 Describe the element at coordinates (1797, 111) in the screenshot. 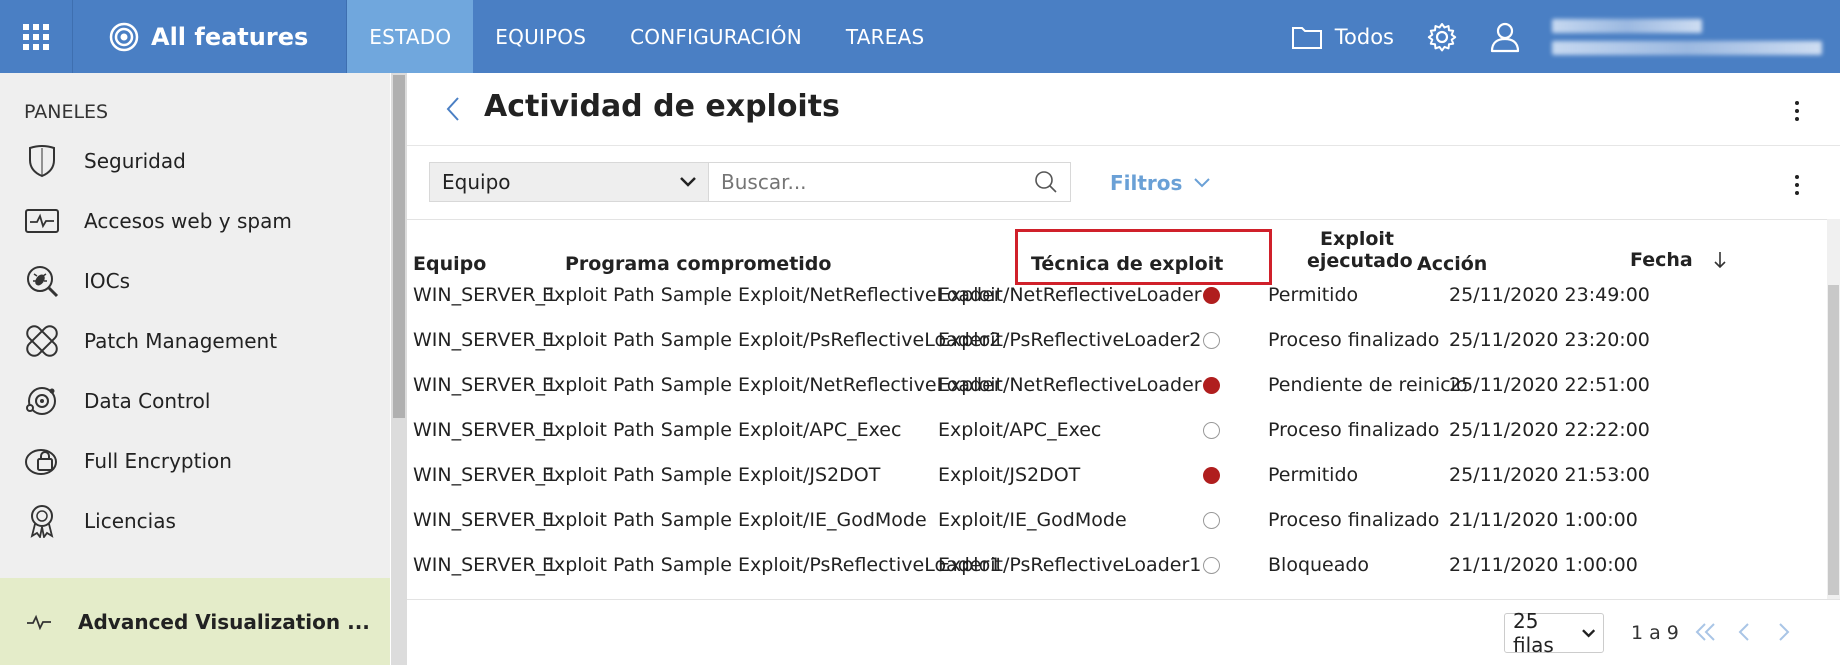

I see `page-more-options-button` at that location.